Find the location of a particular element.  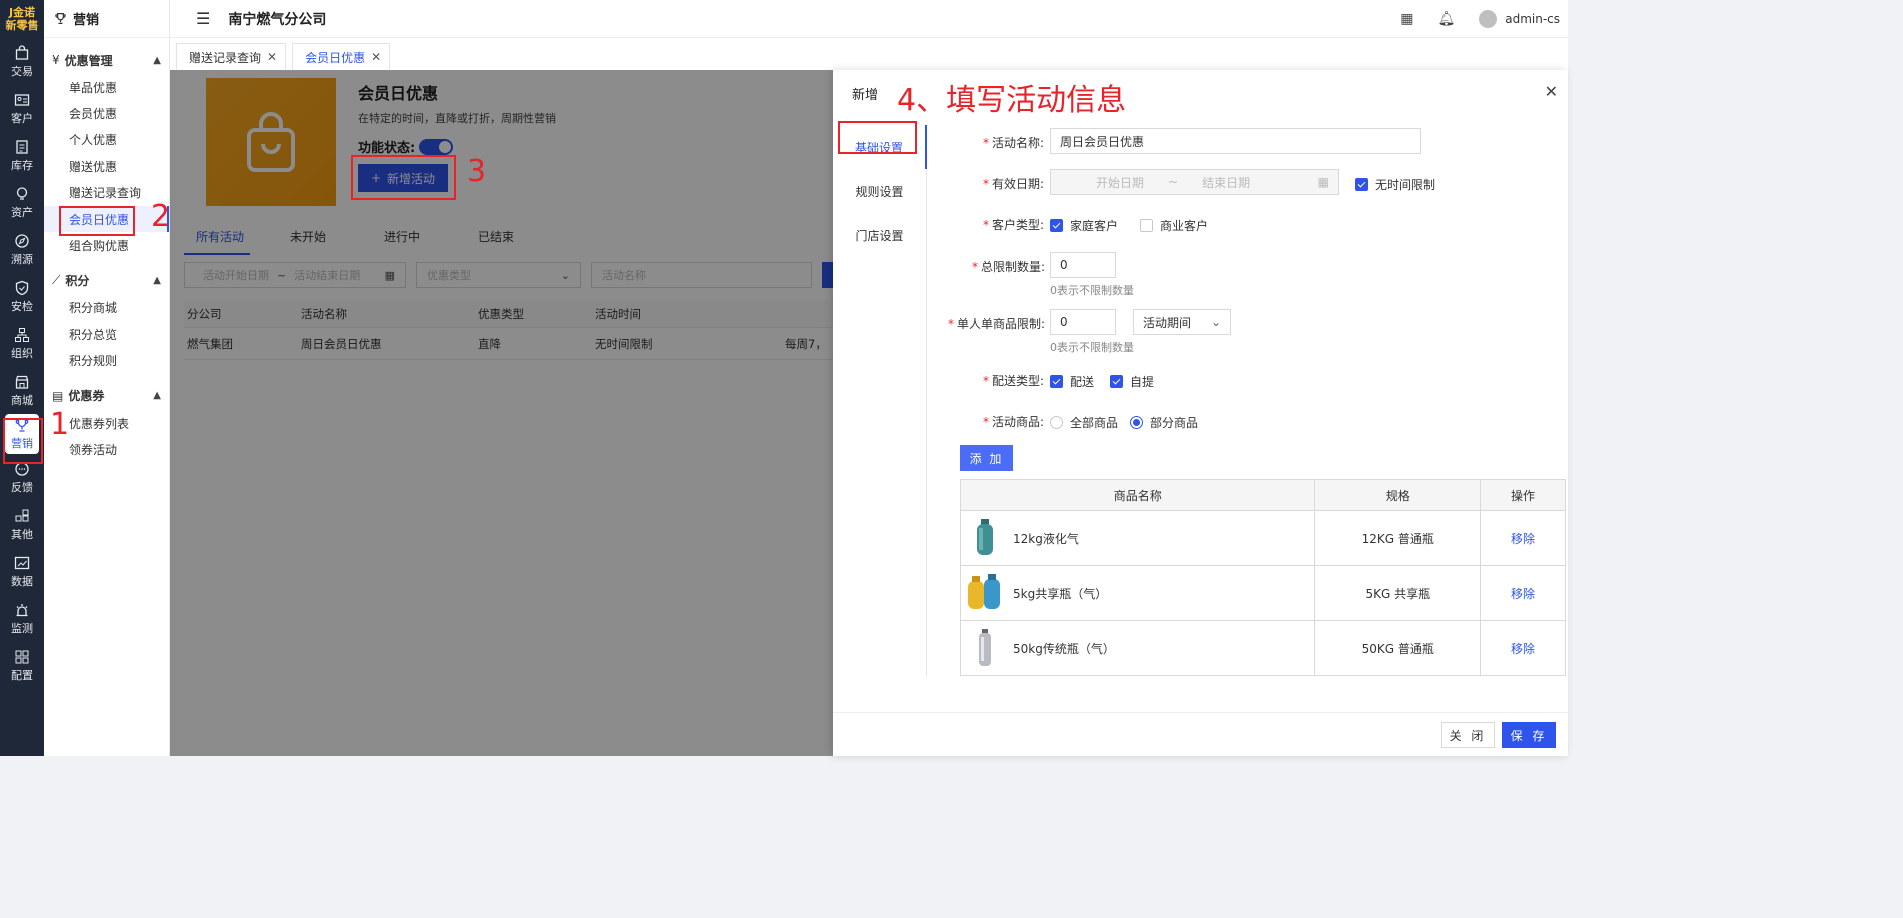

shield-icon is located at coordinates (22, 287).